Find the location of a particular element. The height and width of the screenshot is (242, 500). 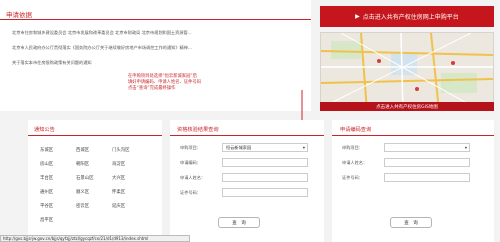

district-link: 大兴区 is located at coordinates (118, 178).